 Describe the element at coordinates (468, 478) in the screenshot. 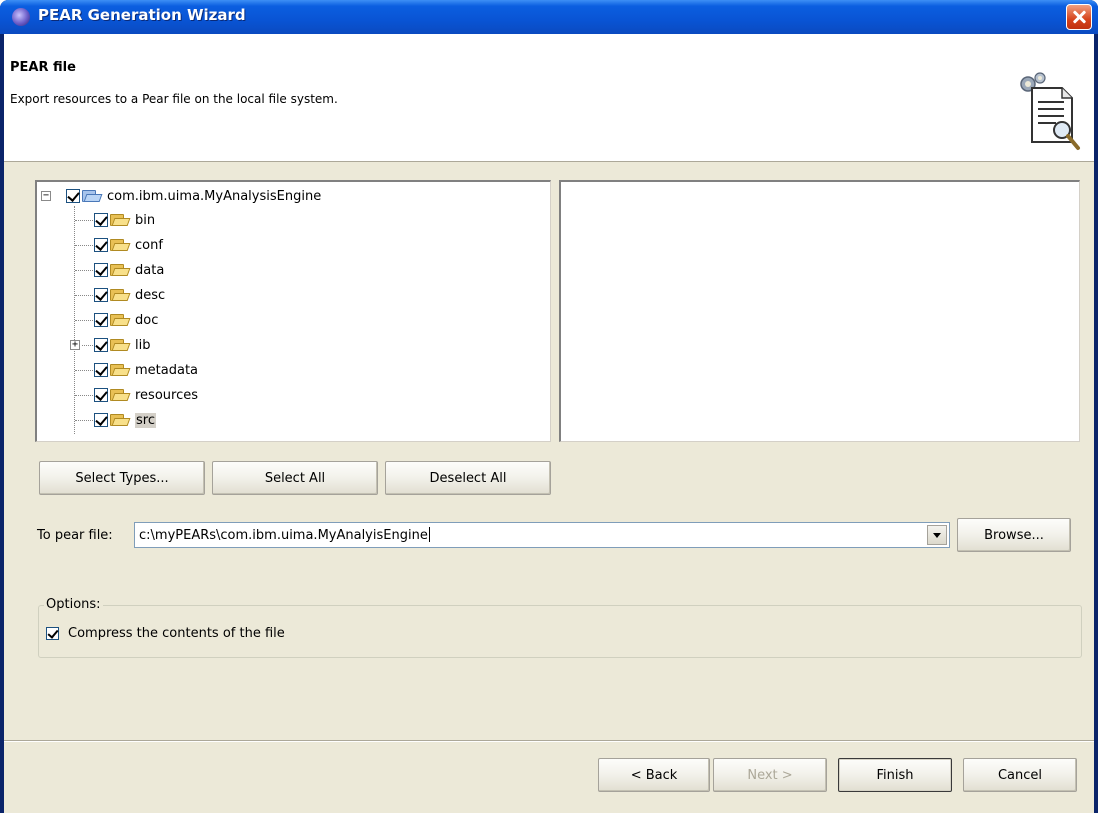

I see `deselect-all-button: Deselect All` at that location.